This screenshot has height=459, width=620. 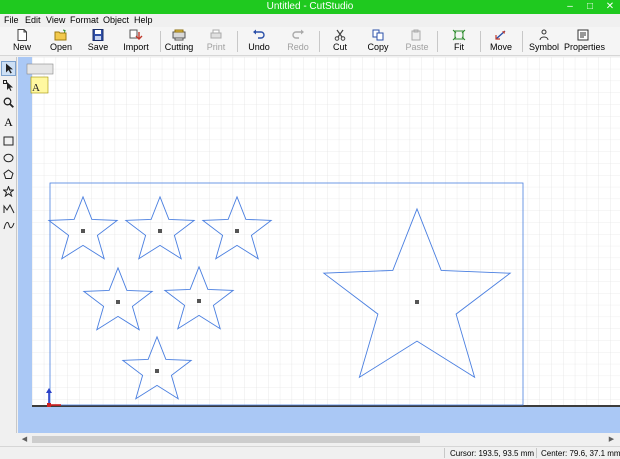 I want to click on print-icon, so click(x=216, y=34).